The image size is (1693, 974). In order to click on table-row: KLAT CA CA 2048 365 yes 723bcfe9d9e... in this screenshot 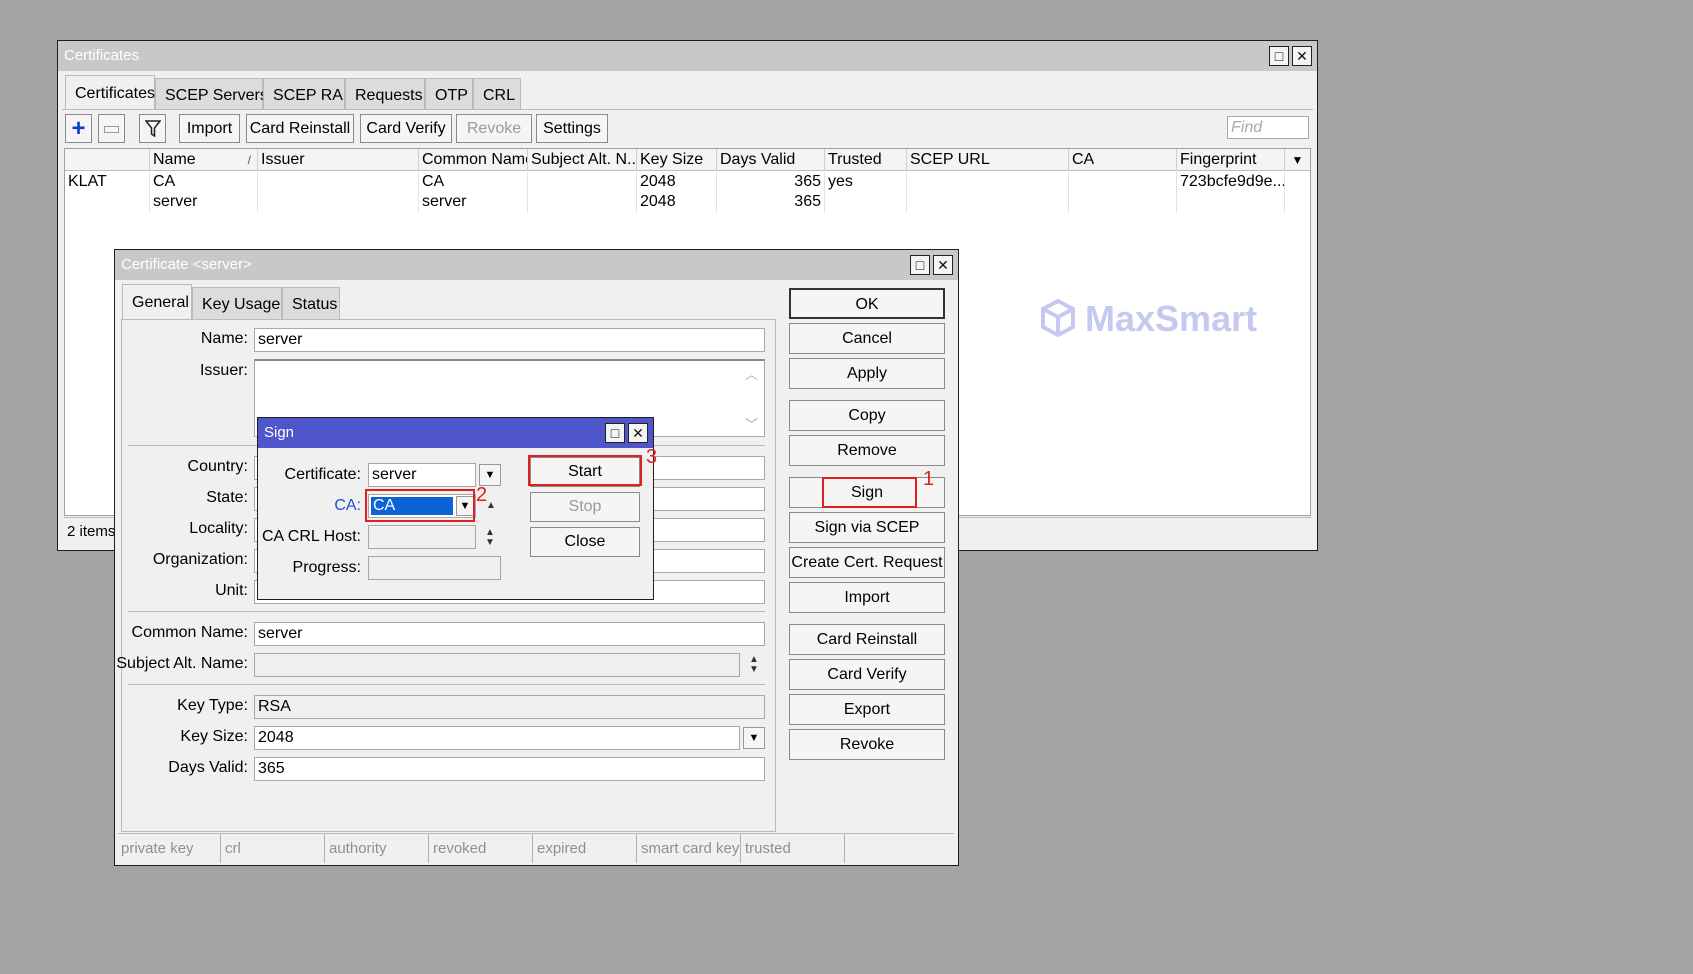, I will do `click(687, 182)`.